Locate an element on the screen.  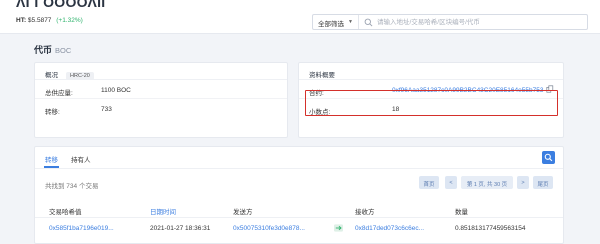
profile-header: 资料概要 is located at coordinates (431, 71).